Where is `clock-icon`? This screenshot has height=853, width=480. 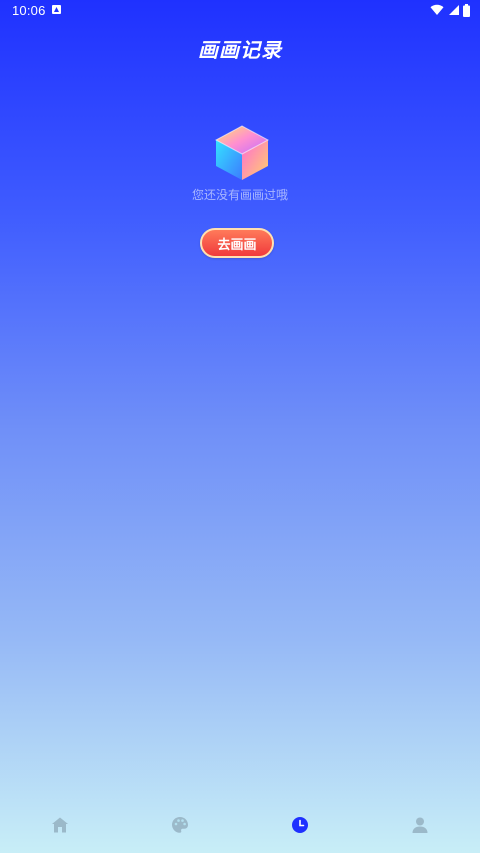
clock-icon is located at coordinates (300, 825).